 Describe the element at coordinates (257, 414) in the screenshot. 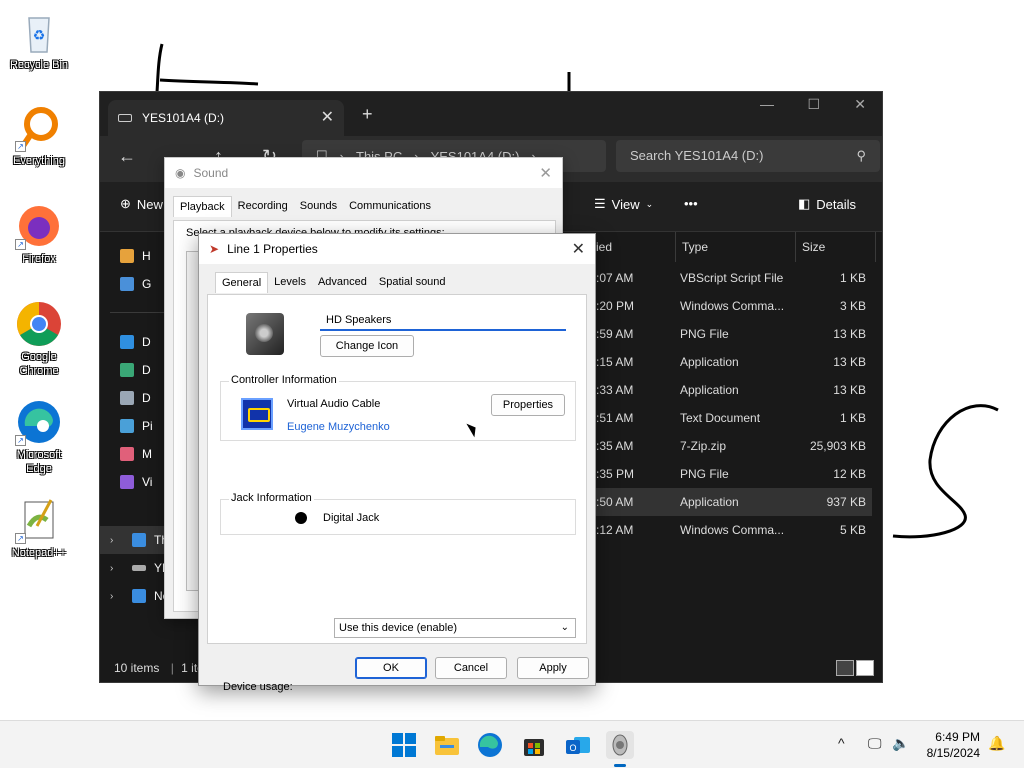

I see `virtual-audio-cable-icon` at that location.